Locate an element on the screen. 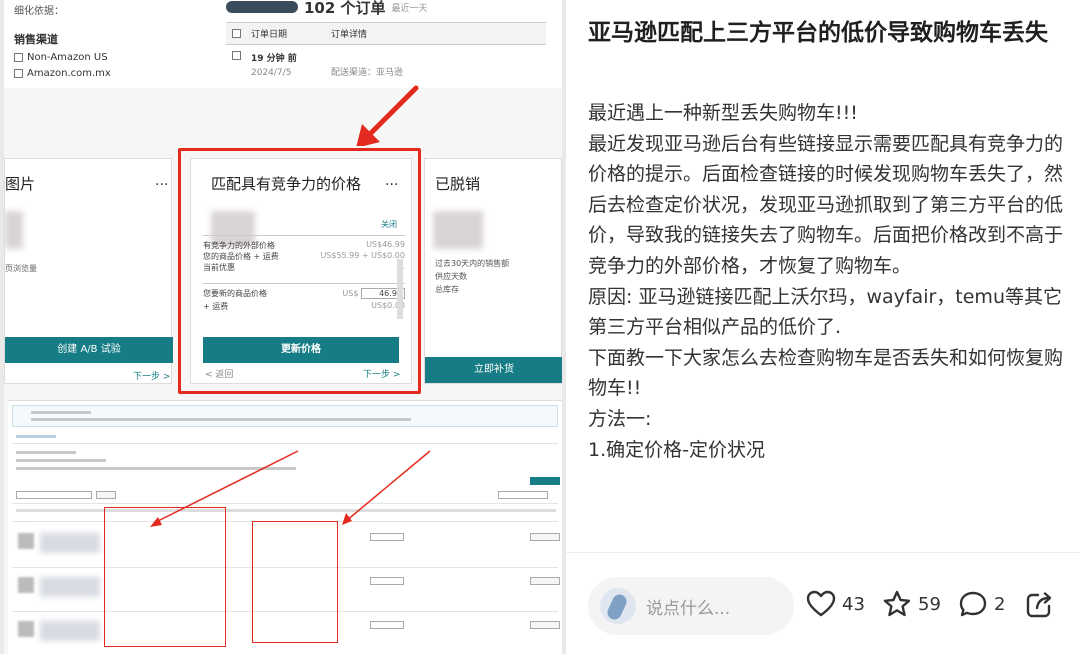  like-button: 43 is located at coordinates (835, 604).